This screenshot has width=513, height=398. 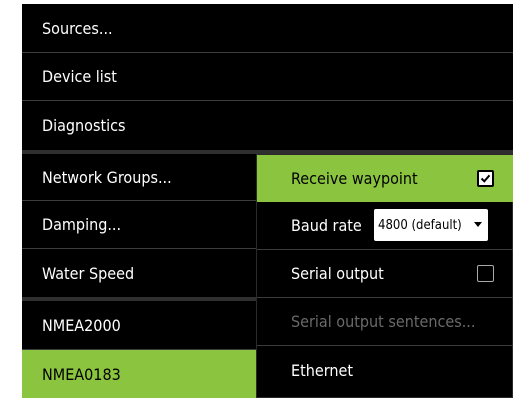 I want to click on baud-rate-value: 4800 (default), so click(x=420, y=225).